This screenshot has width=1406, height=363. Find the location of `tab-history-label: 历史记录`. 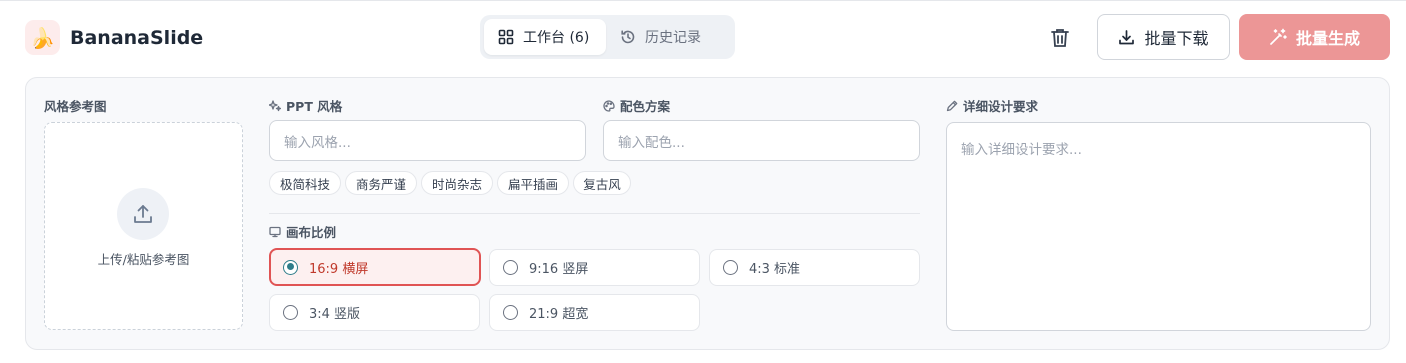

tab-history-label: 历史记录 is located at coordinates (673, 38).